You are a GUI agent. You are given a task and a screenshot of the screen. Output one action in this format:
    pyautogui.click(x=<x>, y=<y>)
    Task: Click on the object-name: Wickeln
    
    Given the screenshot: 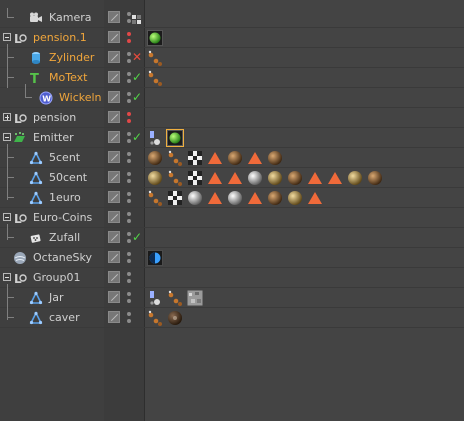 What is the action you would take?
    pyautogui.click(x=80, y=97)
    